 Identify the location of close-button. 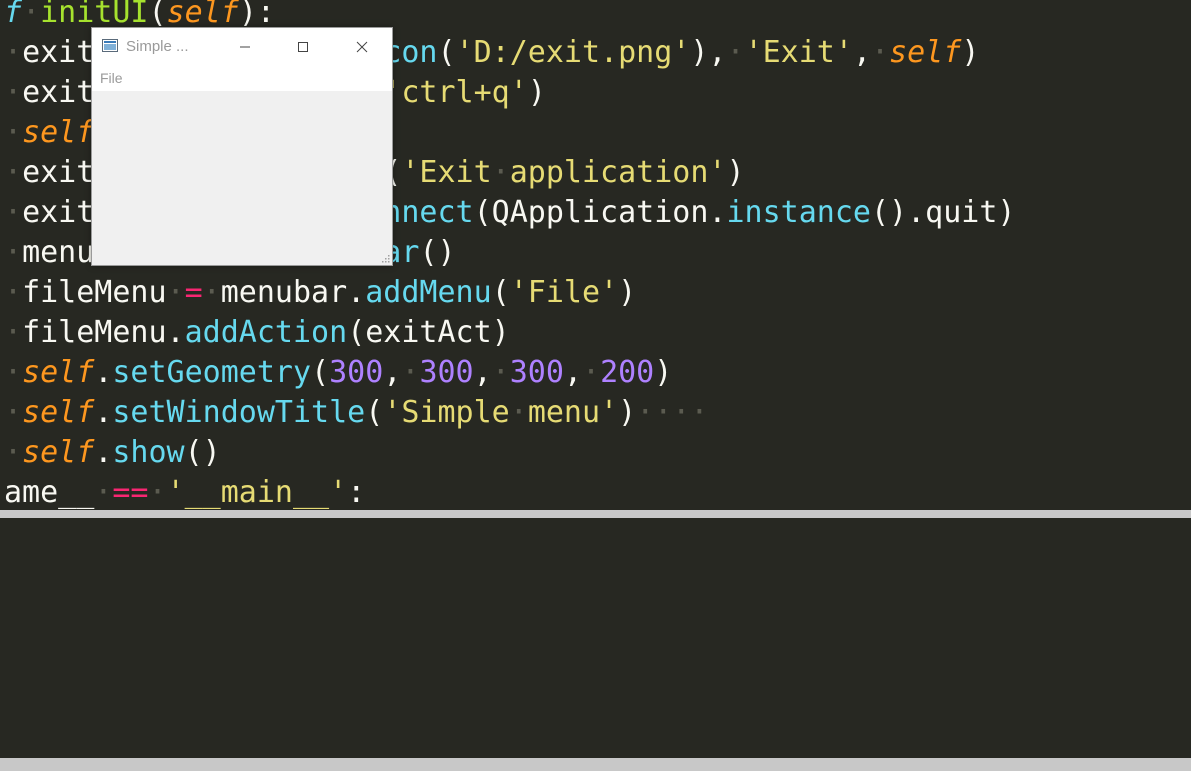
(362, 46).